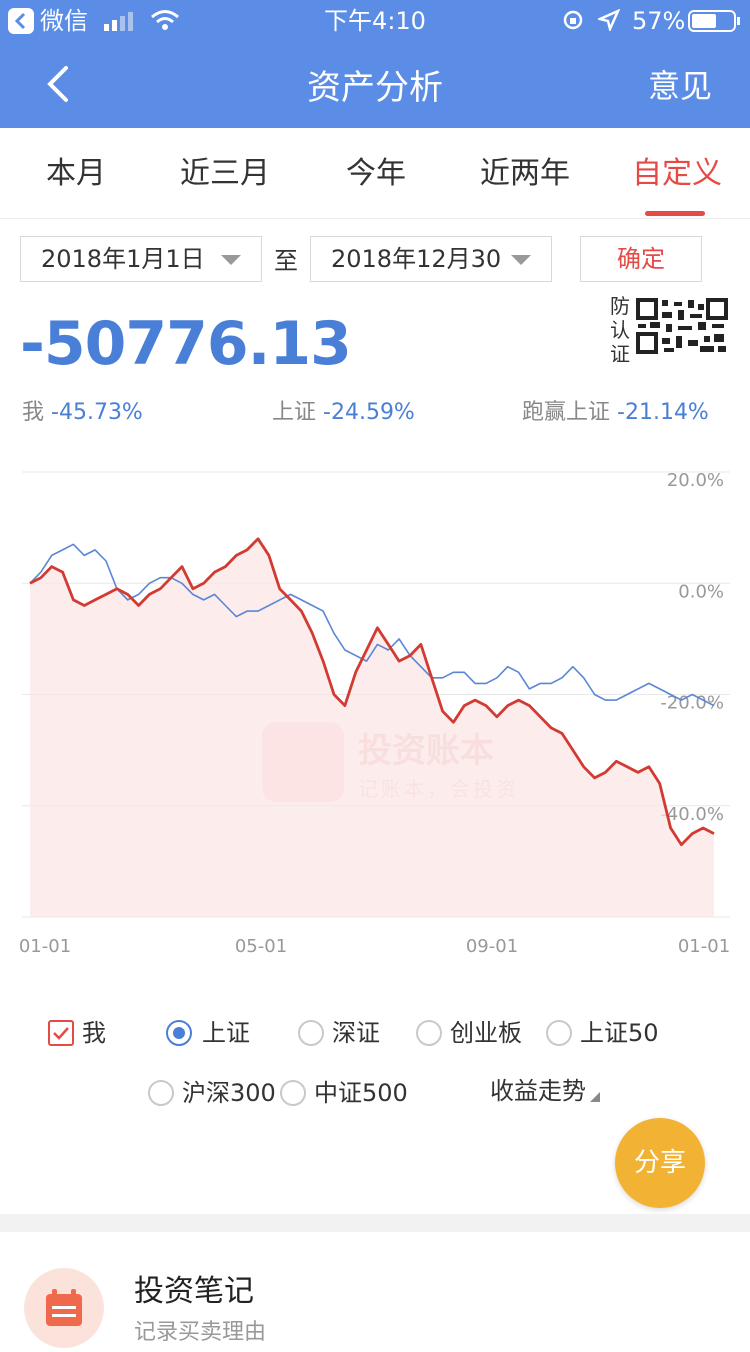 This screenshot has width=750, height=1352. I want to click on checkbox-checked-icon, so click(61, 1033).